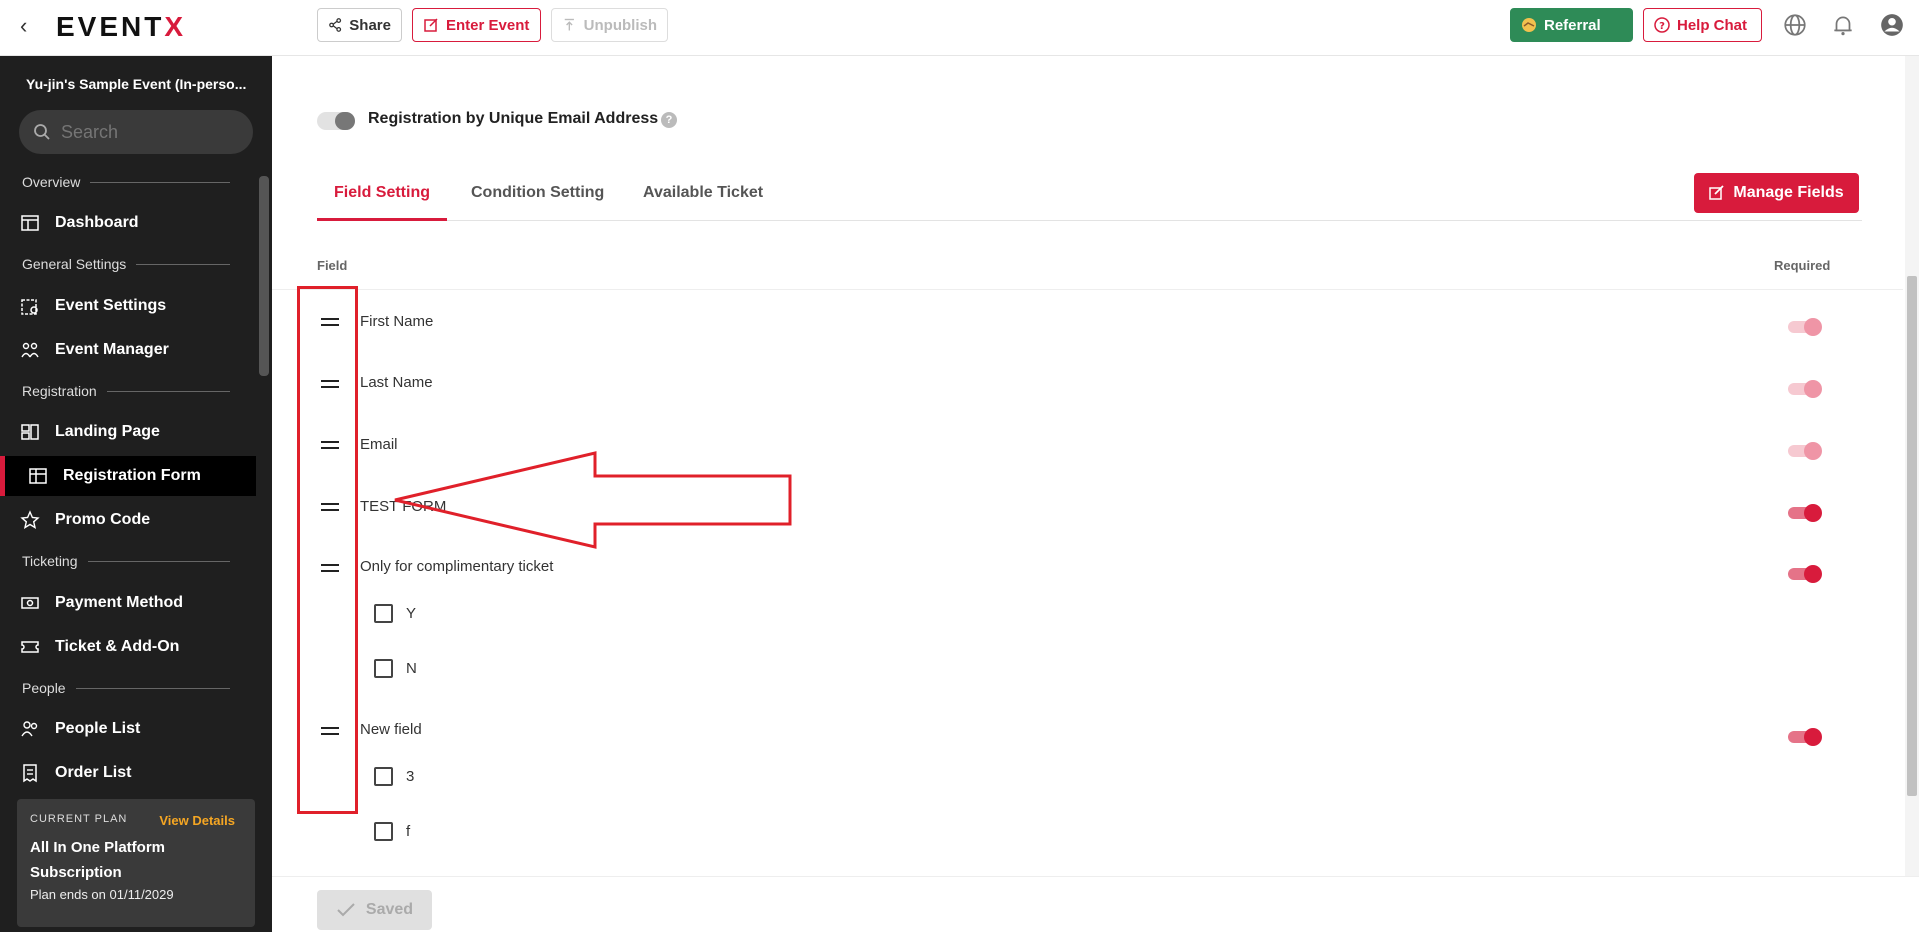  Describe the element at coordinates (126, 182) in the screenshot. I see `section-overview: Overview` at that location.